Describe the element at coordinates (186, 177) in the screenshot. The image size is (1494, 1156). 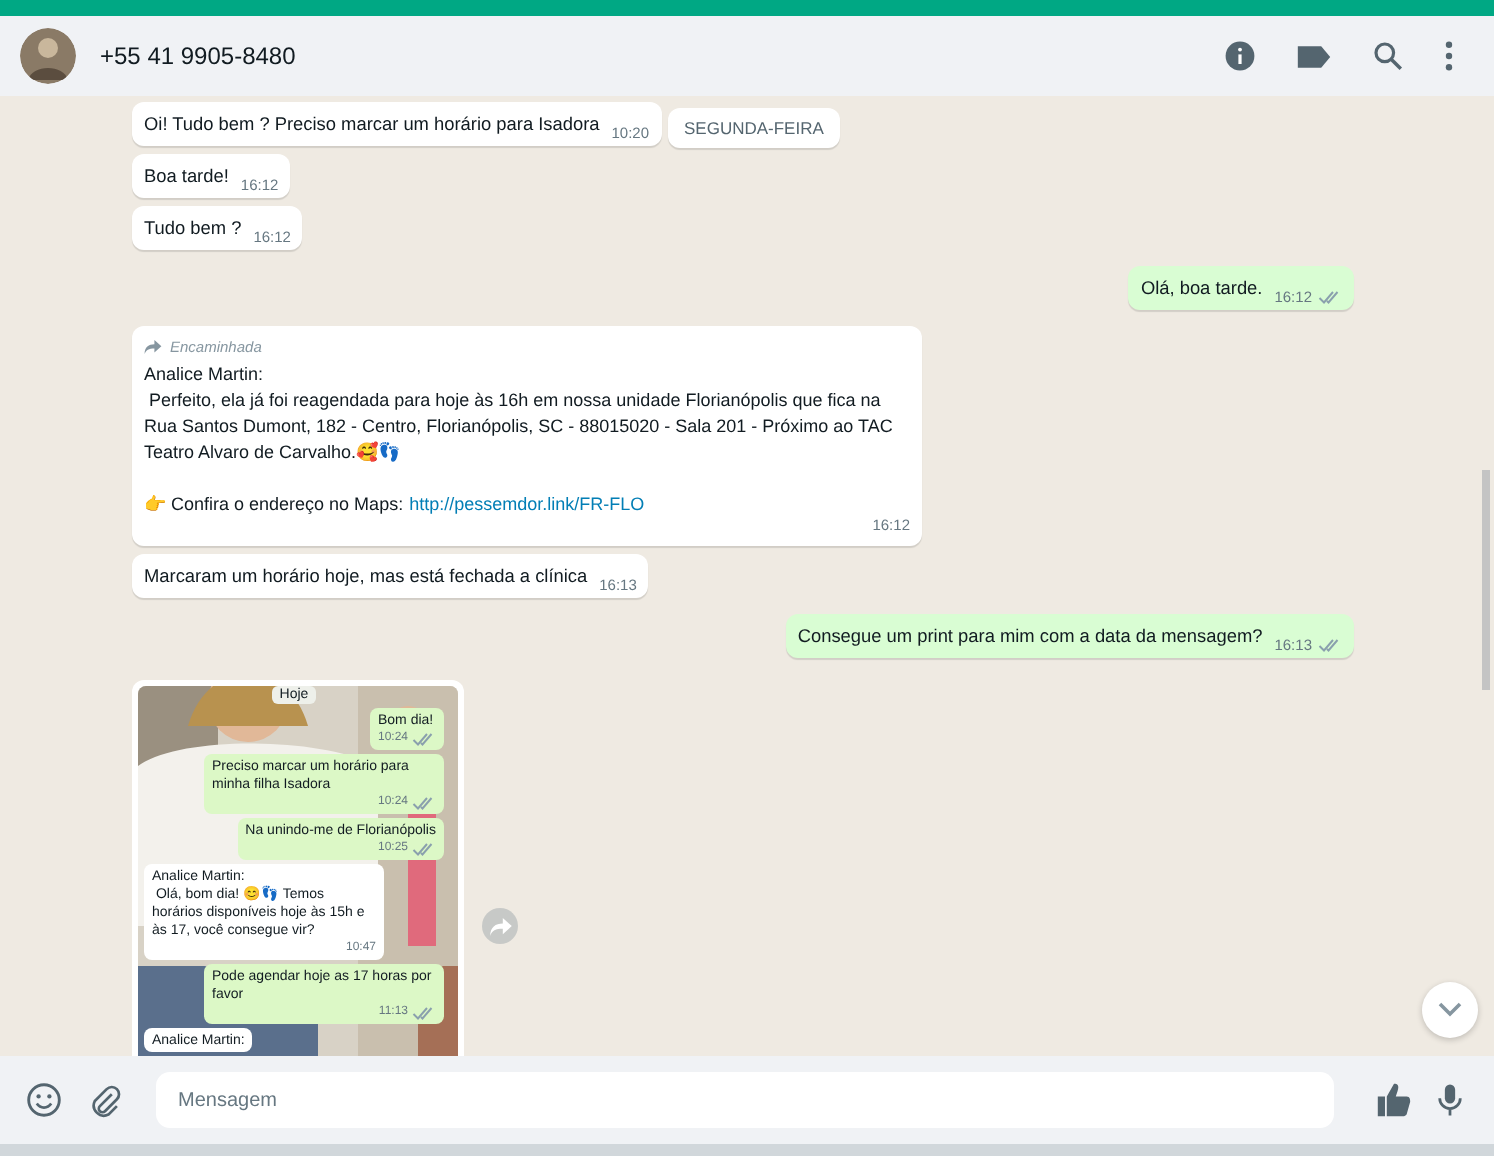
I see `message-text: Boa tarde!` at that location.